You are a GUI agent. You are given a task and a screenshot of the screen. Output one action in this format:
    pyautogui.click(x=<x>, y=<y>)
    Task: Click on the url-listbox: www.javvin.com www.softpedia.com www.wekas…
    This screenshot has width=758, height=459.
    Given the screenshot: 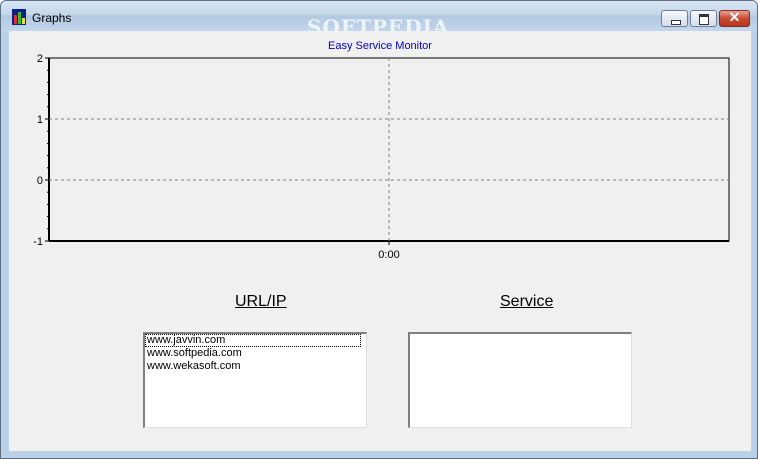 What is the action you would take?
    pyautogui.click(x=255, y=380)
    